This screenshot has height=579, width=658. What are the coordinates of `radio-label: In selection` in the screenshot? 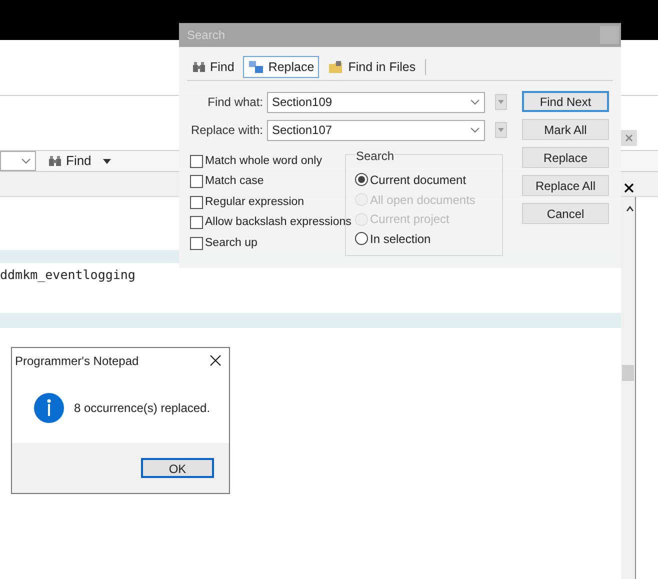 It's located at (400, 239).